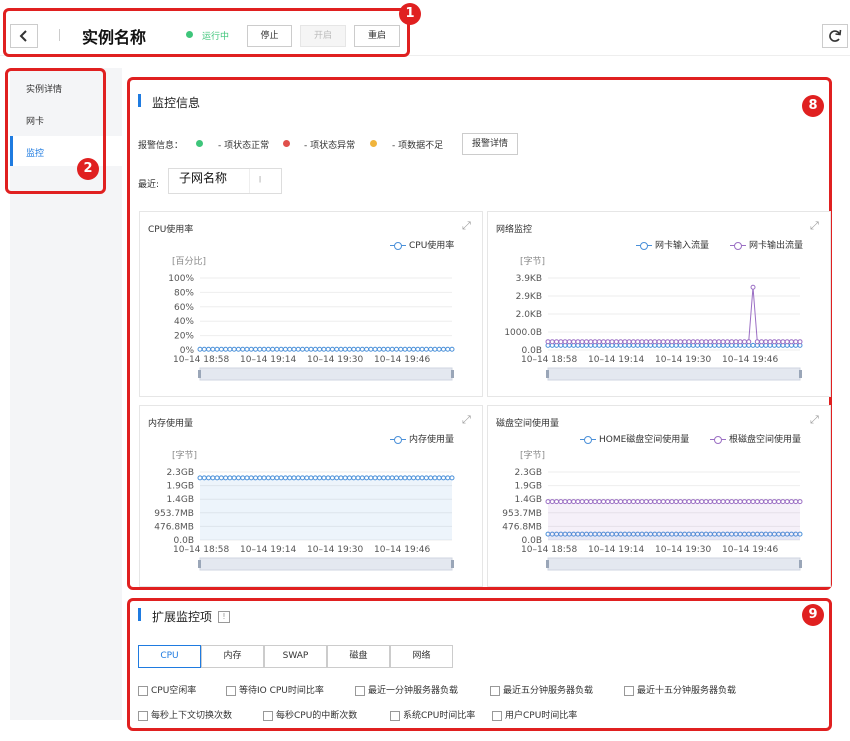 The image size is (850, 741). What do you see at coordinates (358, 656) in the screenshot?
I see `tab-disk: 磁盘` at bounding box center [358, 656].